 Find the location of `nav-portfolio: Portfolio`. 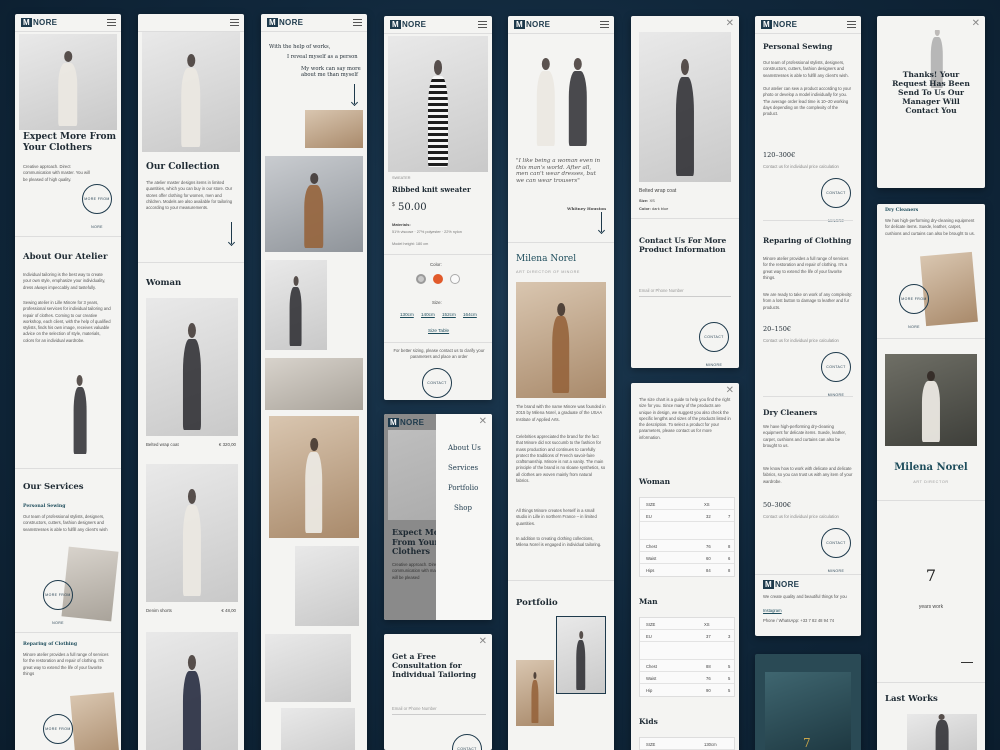

nav-portfolio: Portfolio is located at coordinates (463, 488).